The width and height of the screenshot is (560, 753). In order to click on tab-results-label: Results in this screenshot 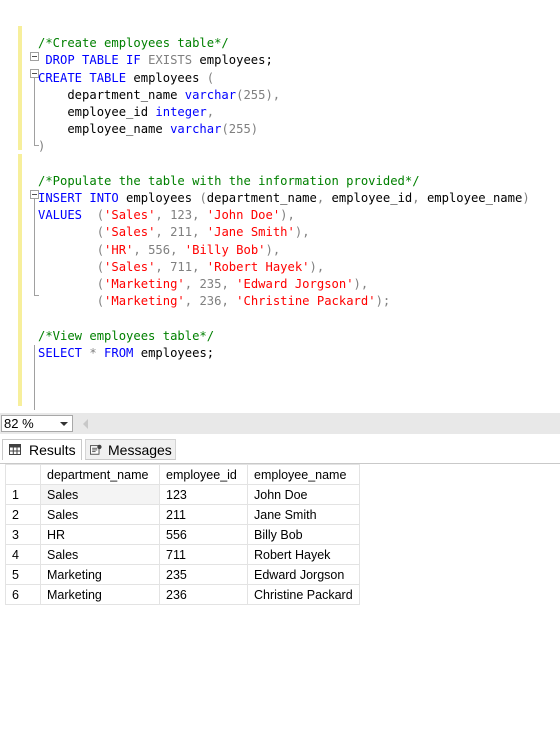, I will do `click(52, 450)`.